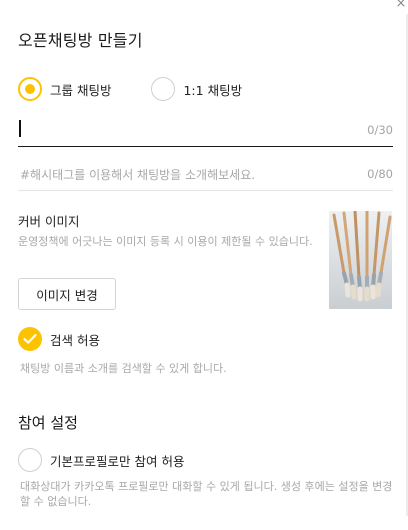  I want to click on search-allow-checkbox: 검색 허용, so click(59, 339).